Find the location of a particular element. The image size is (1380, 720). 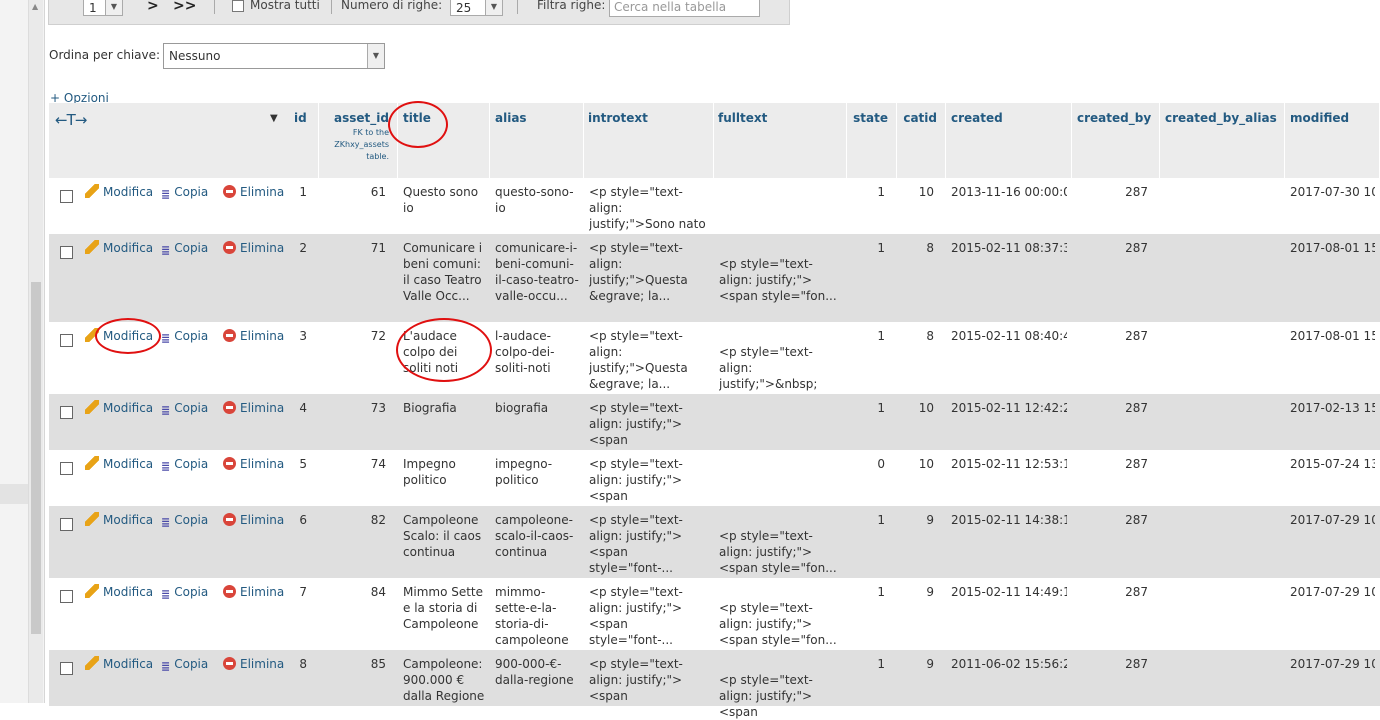

header-state: state is located at coordinates (872, 140).